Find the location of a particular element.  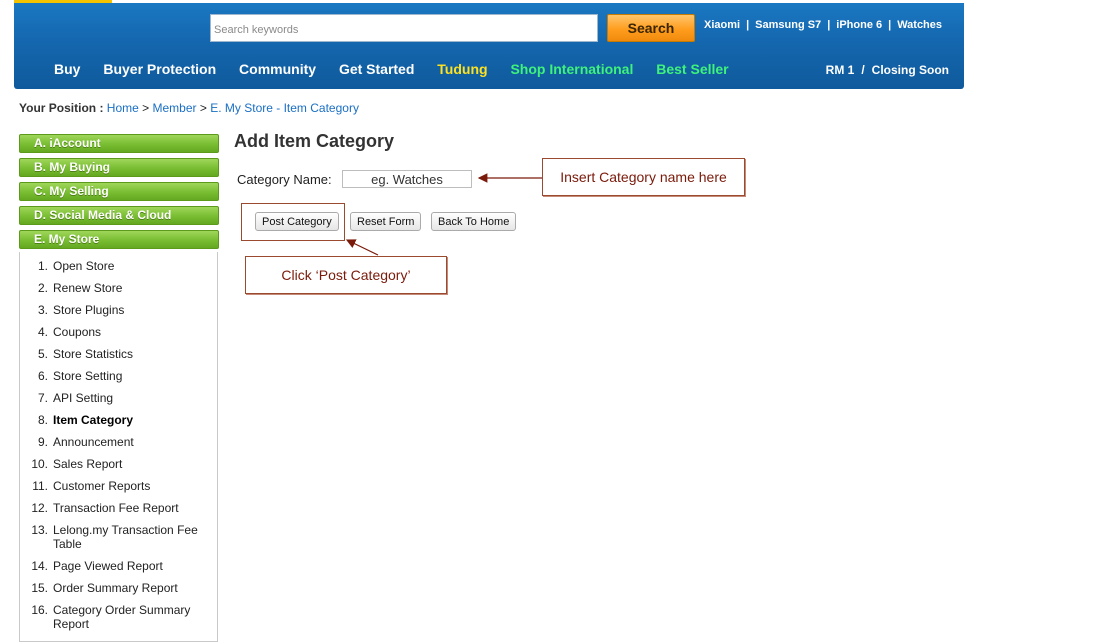

insert-category-callout: Insert Category name here is located at coordinates (643, 177).